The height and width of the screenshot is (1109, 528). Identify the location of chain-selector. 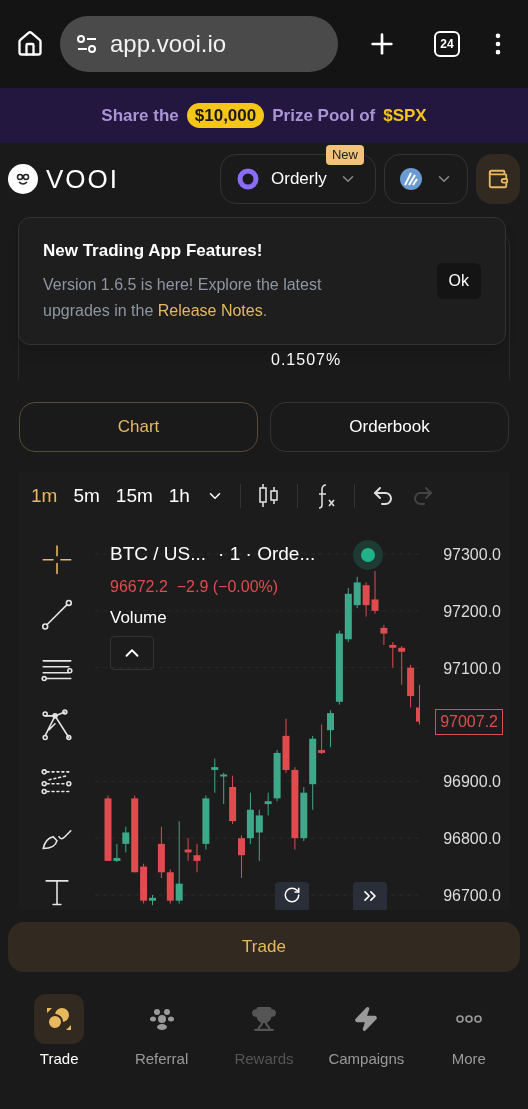
(426, 179).